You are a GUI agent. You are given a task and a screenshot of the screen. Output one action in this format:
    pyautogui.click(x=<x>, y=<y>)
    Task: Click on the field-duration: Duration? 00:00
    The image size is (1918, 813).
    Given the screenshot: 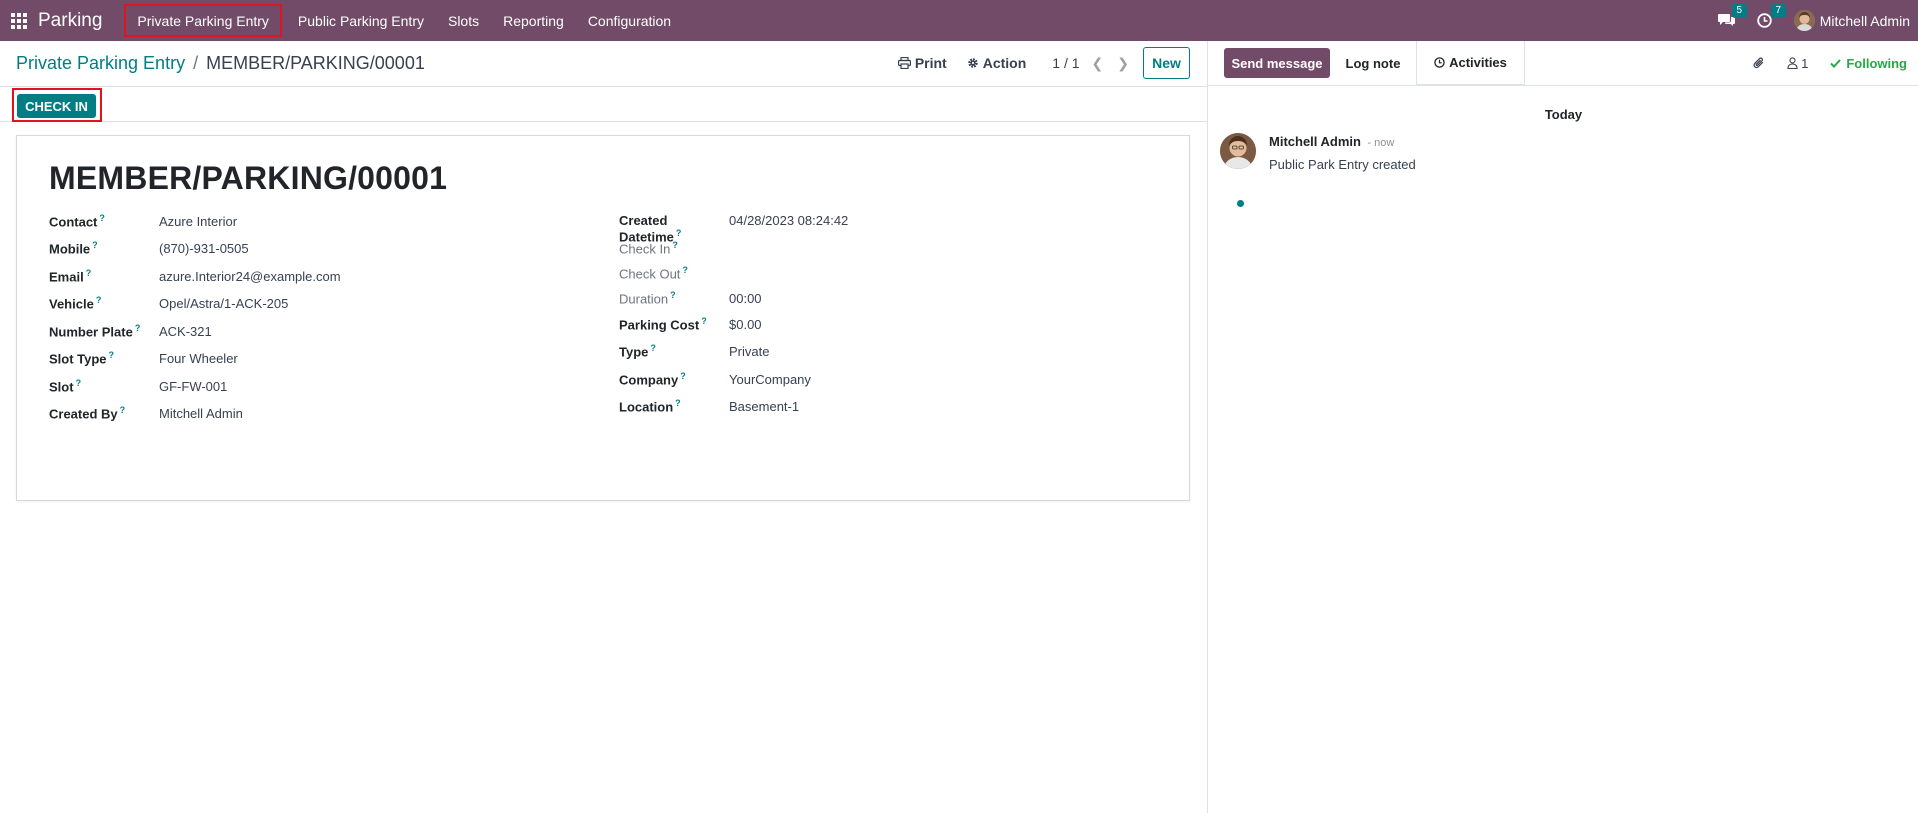 What is the action you would take?
    pyautogui.click(x=690, y=298)
    